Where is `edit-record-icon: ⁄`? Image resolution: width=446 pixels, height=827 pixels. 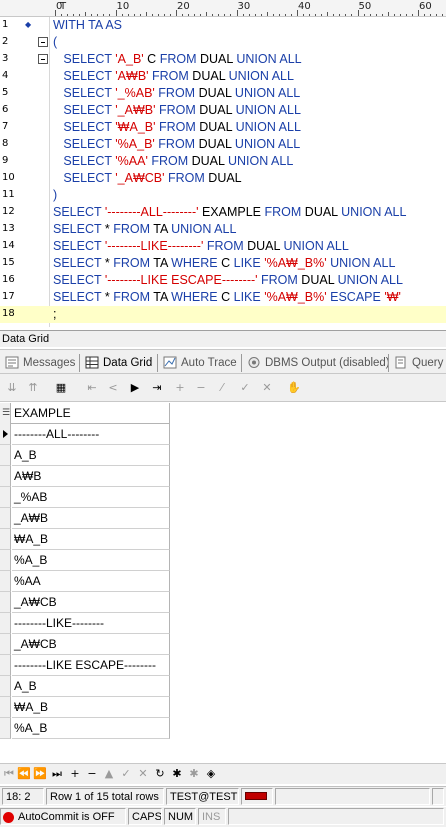 edit-record-icon: ⁄ is located at coordinates (222, 388).